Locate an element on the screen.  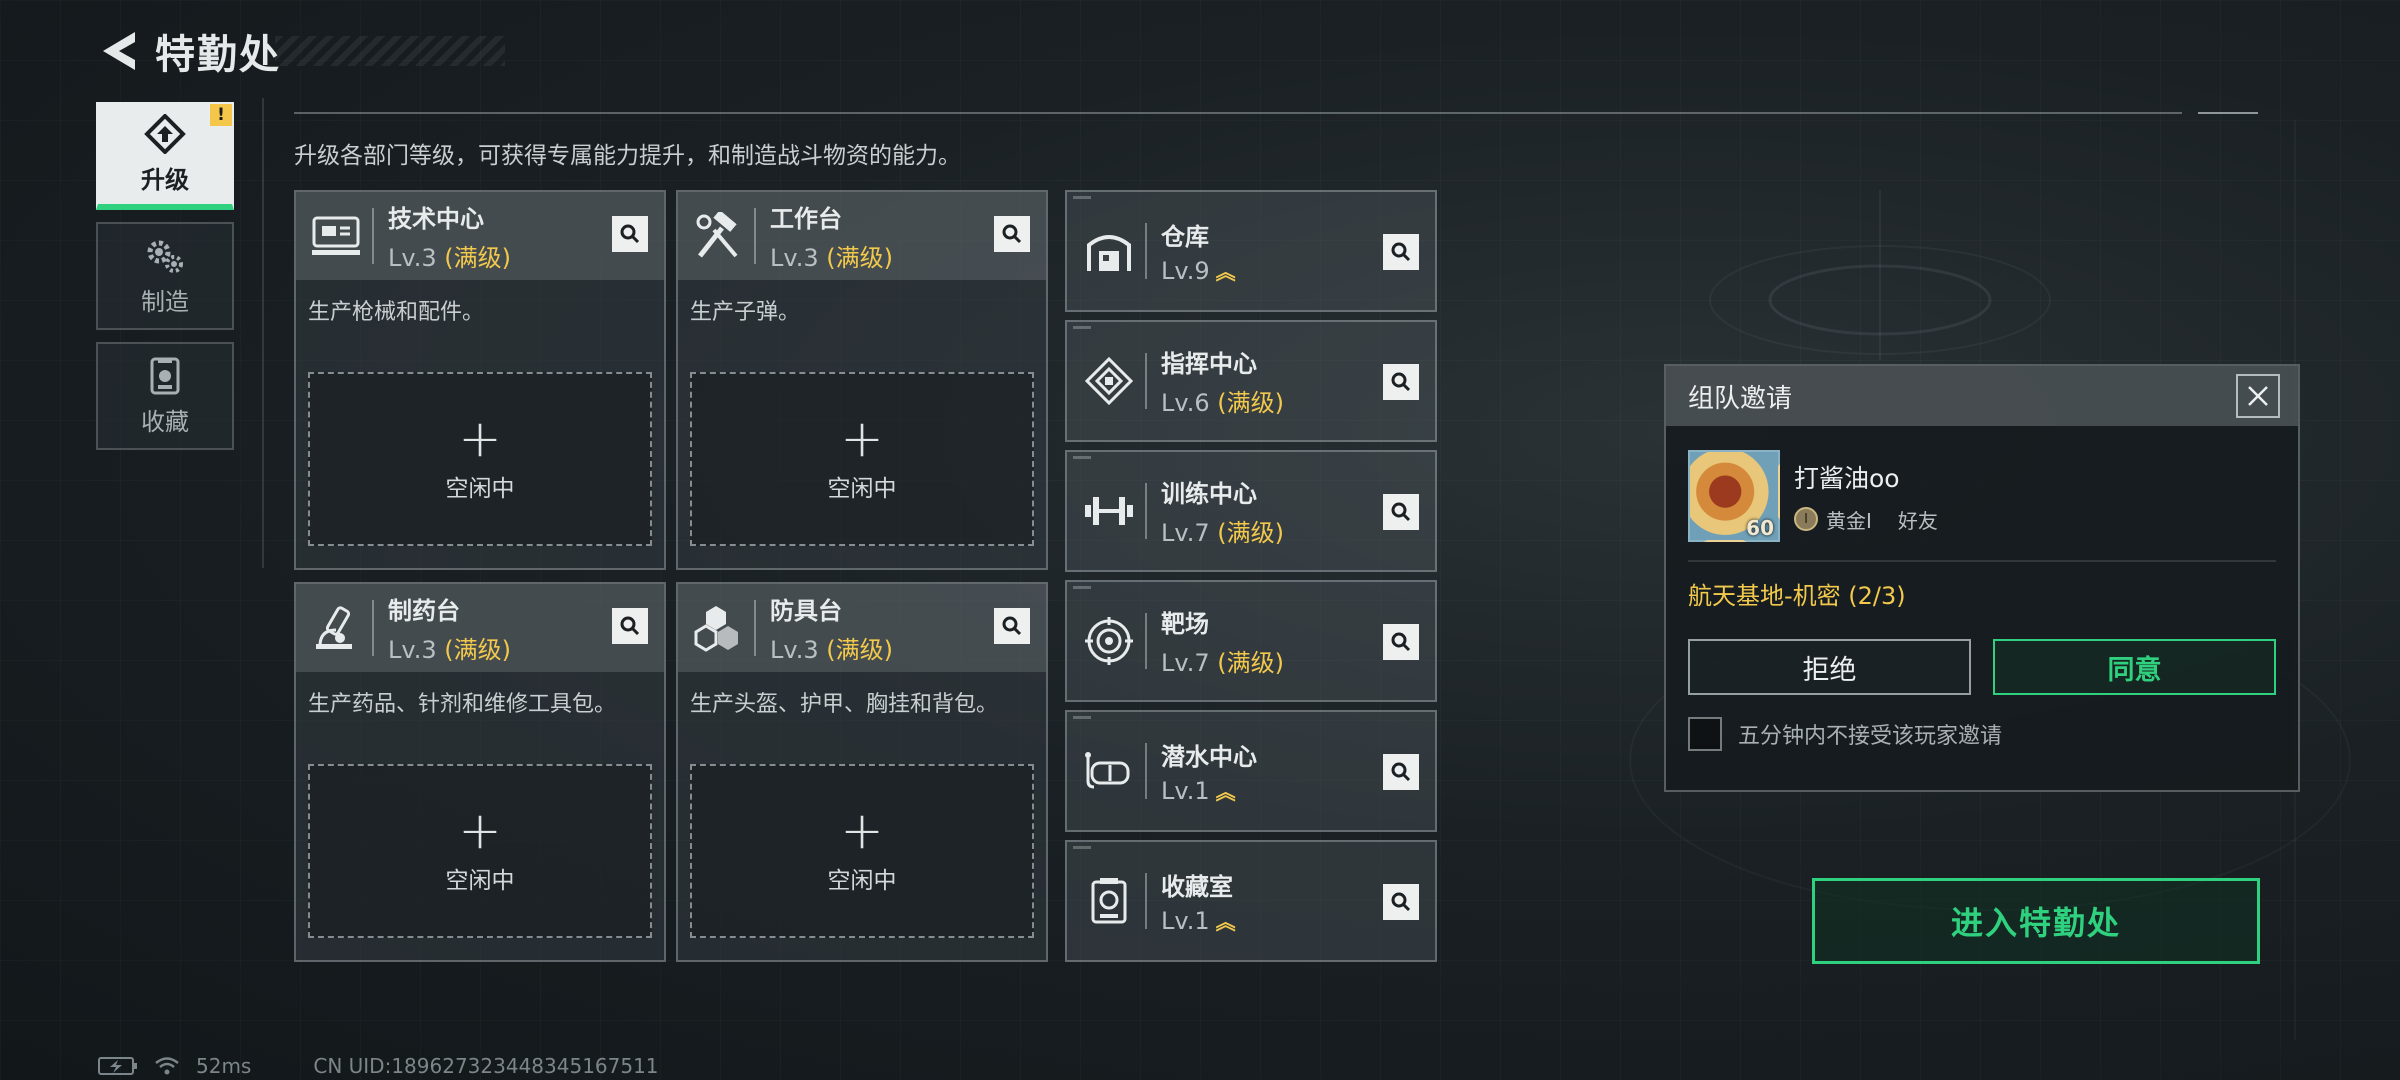
card-header: 防具台 Lv.3 (满级) is located at coordinates (862, 628).